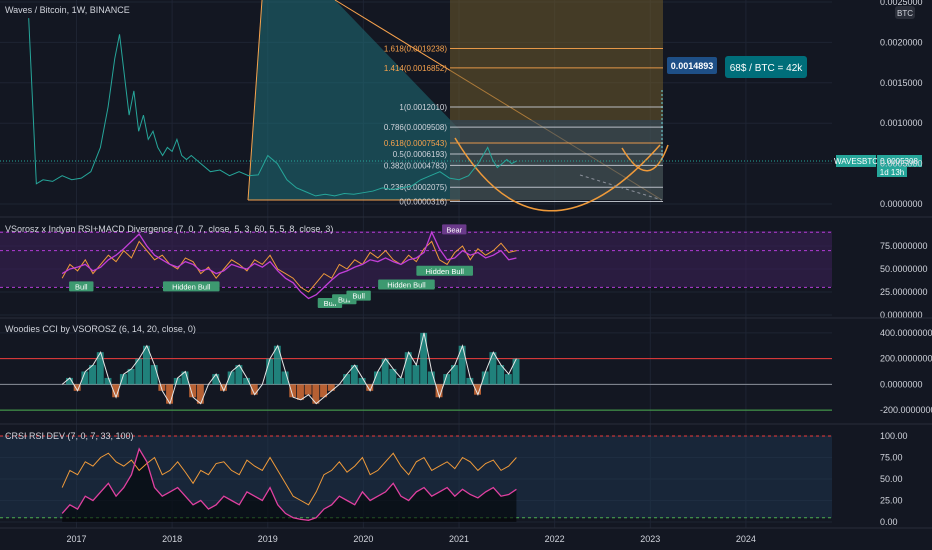  I want to click on time-tick-label: 2017, so click(76, 539).